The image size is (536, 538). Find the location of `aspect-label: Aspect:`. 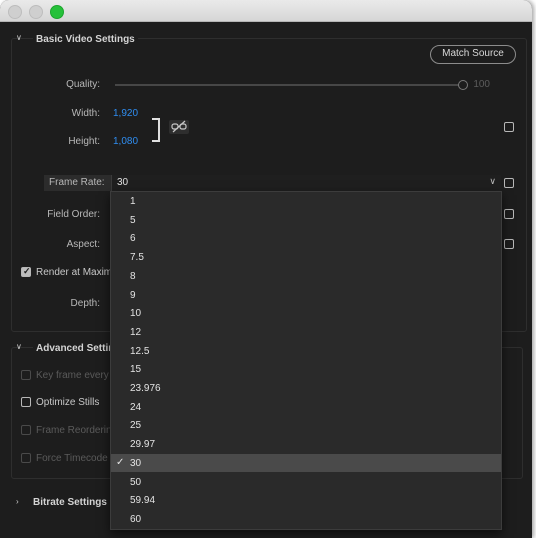

aspect-label: Aspect: is located at coordinates (83, 244).